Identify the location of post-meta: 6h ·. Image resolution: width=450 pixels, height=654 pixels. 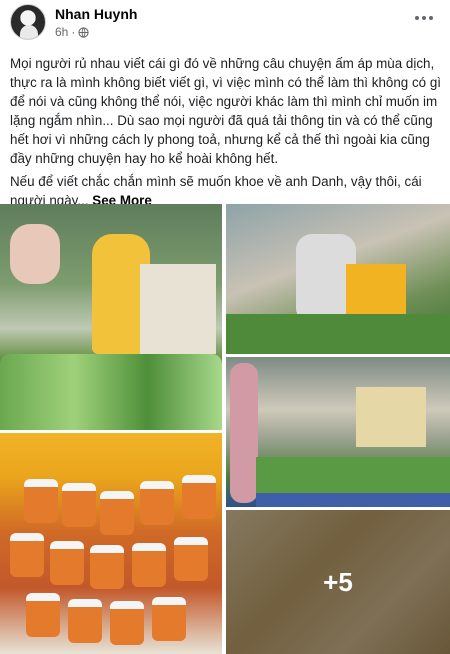
(72, 32).